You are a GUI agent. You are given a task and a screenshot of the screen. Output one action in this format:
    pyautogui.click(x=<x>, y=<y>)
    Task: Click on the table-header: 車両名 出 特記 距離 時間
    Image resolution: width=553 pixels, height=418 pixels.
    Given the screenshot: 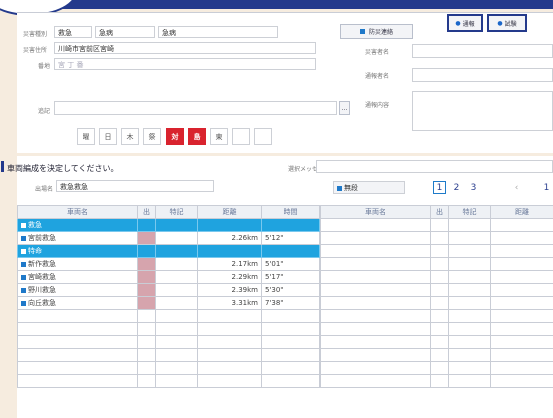 What is the action you would take?
    pyautogui.click(x=168, y=212)
    